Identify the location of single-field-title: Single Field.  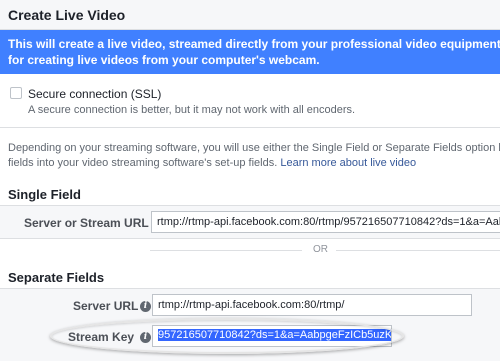
(44, 194).